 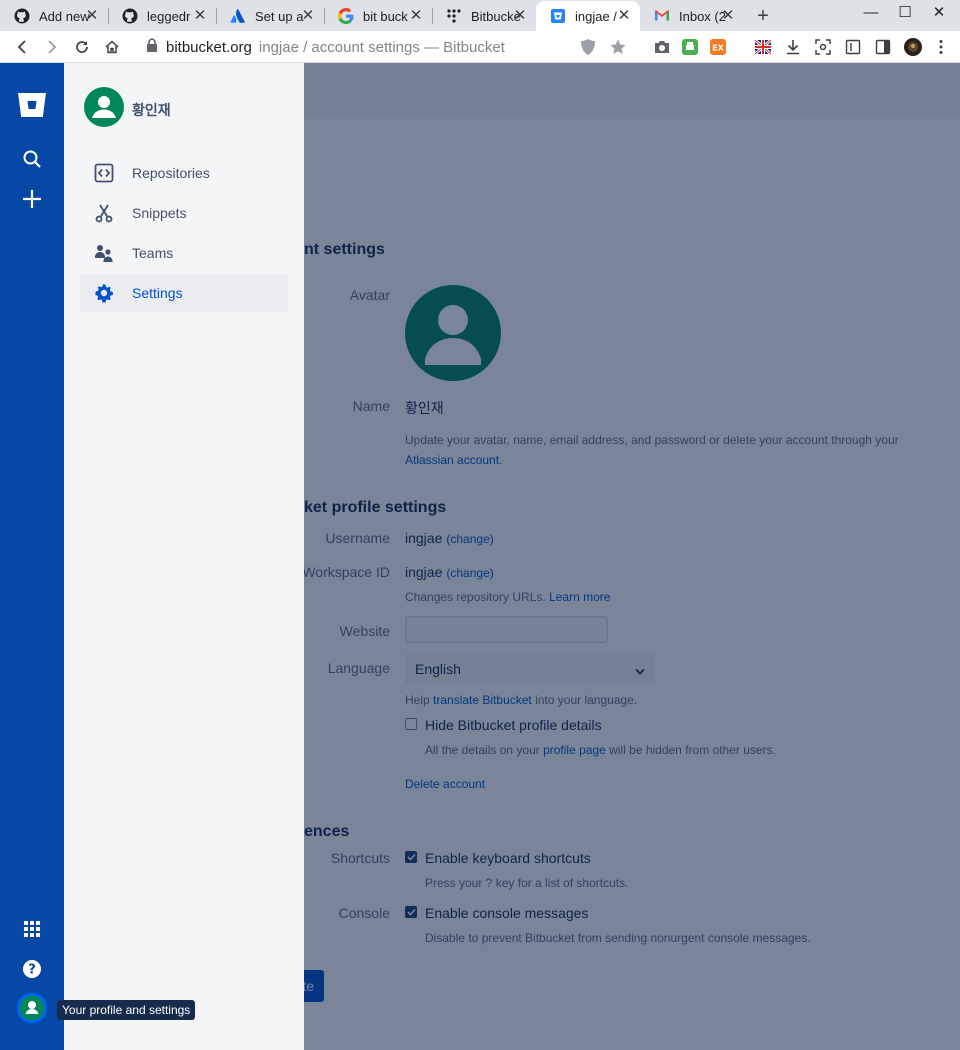 What do you see at coordinates (314, 986) in the screenshot?
I see `update-button: te` at bounding box center [314, 986].